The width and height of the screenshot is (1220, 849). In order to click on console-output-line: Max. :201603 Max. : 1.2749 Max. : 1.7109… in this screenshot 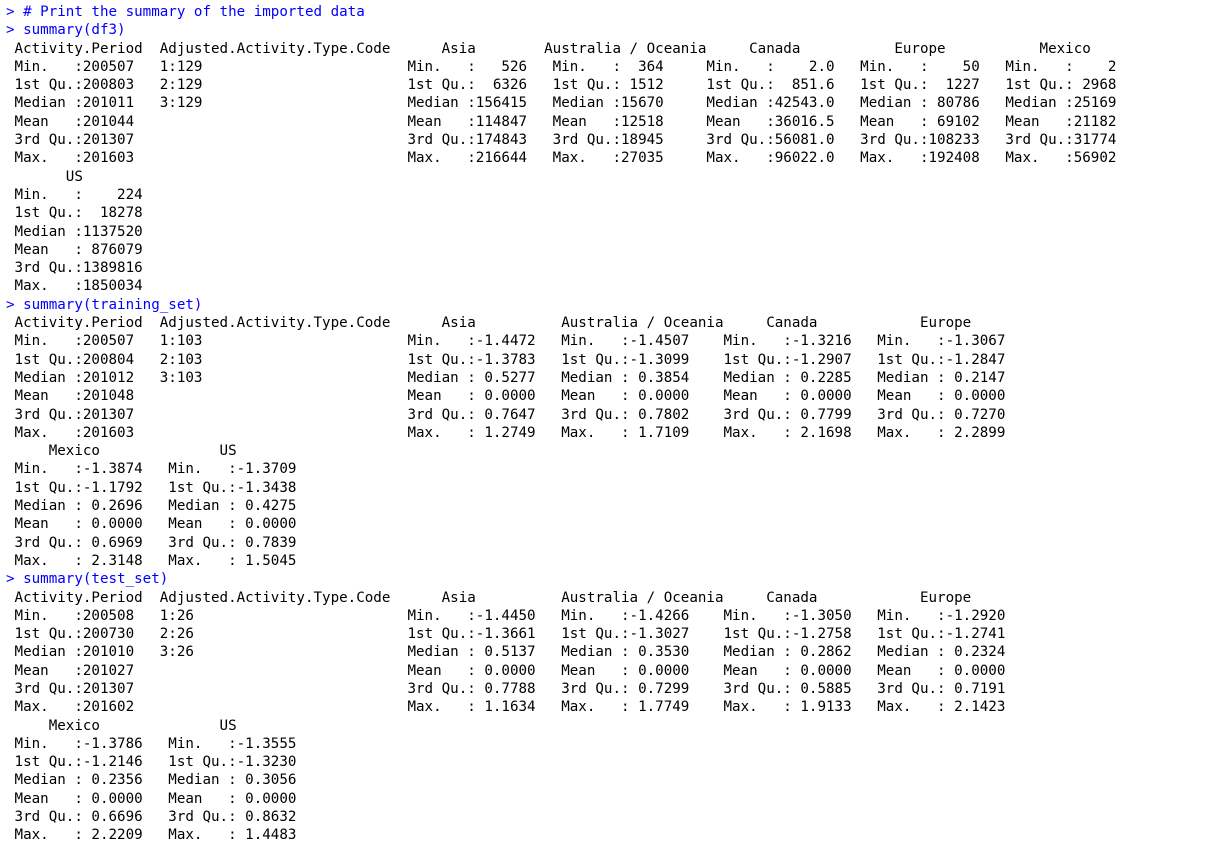, I will do `click(506, 432)`.